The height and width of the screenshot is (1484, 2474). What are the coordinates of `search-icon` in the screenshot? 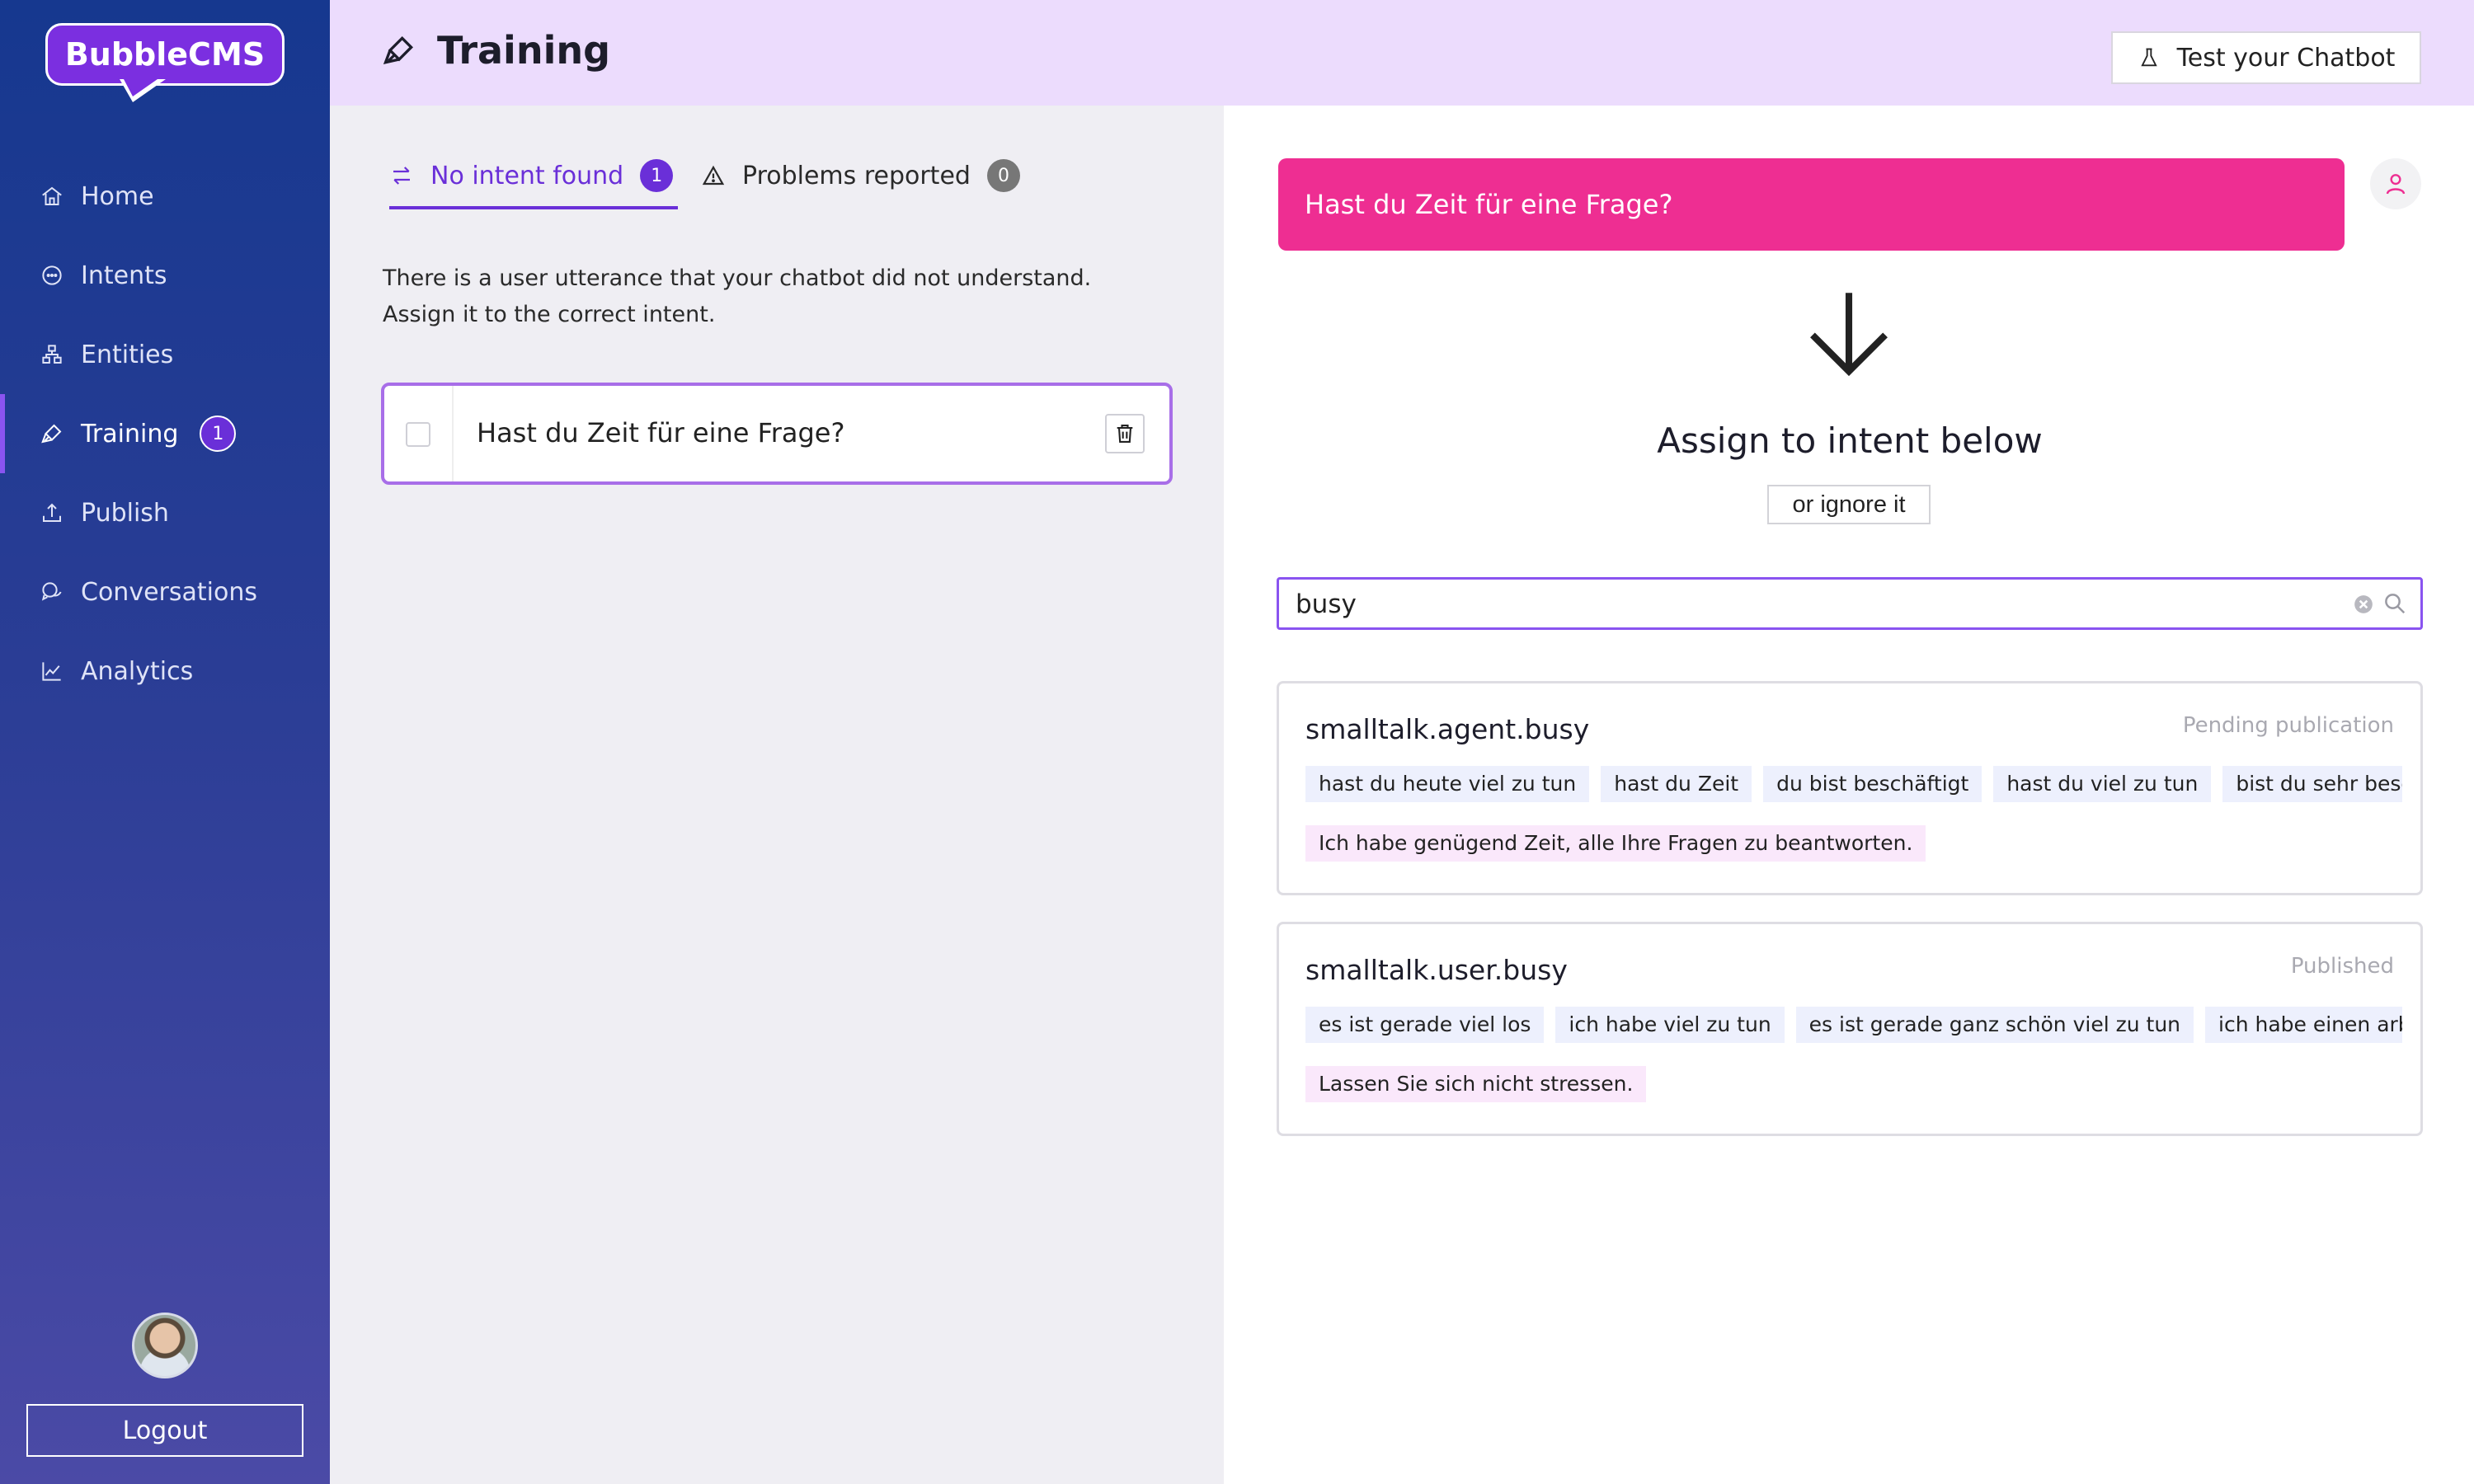 It's located at (2394, 603).